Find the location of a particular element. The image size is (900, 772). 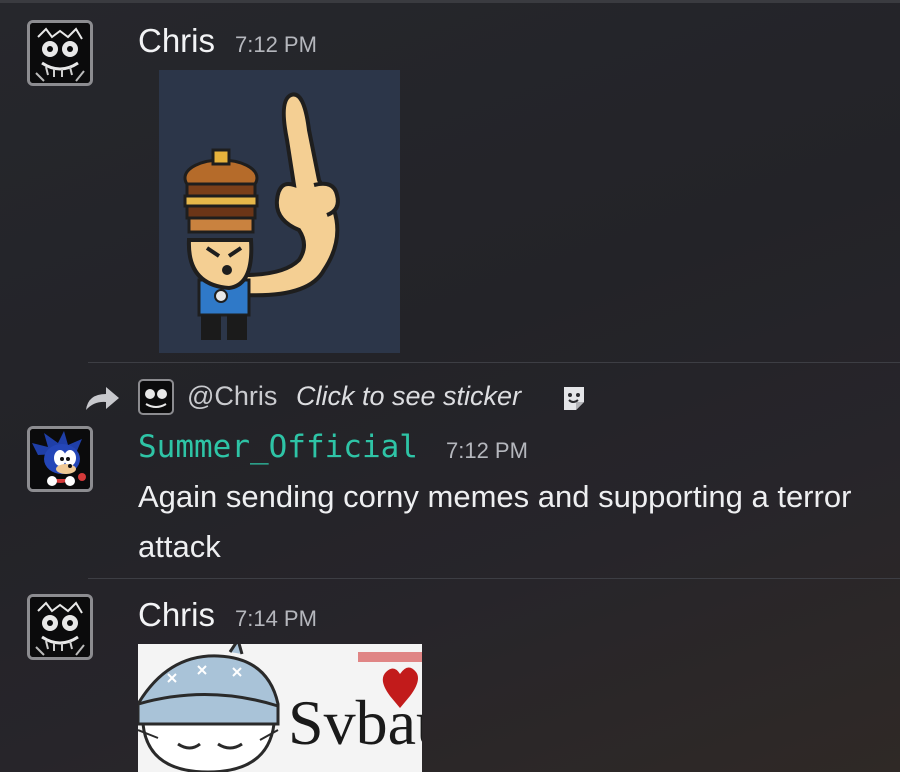

sonic-avatar-icon is located at coordinates (60, 459).